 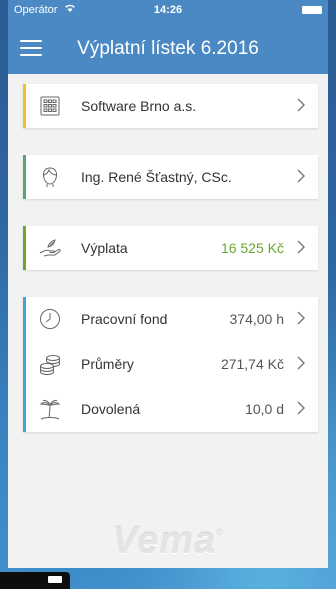 I want to click on status-time: 14:26, so click(x=168, y=10).